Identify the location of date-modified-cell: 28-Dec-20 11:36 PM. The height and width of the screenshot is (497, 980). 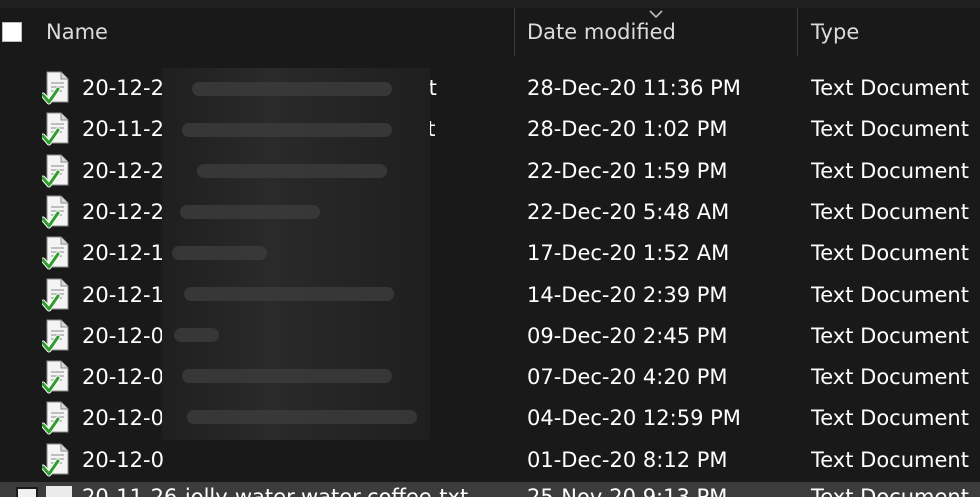
(634, 88).